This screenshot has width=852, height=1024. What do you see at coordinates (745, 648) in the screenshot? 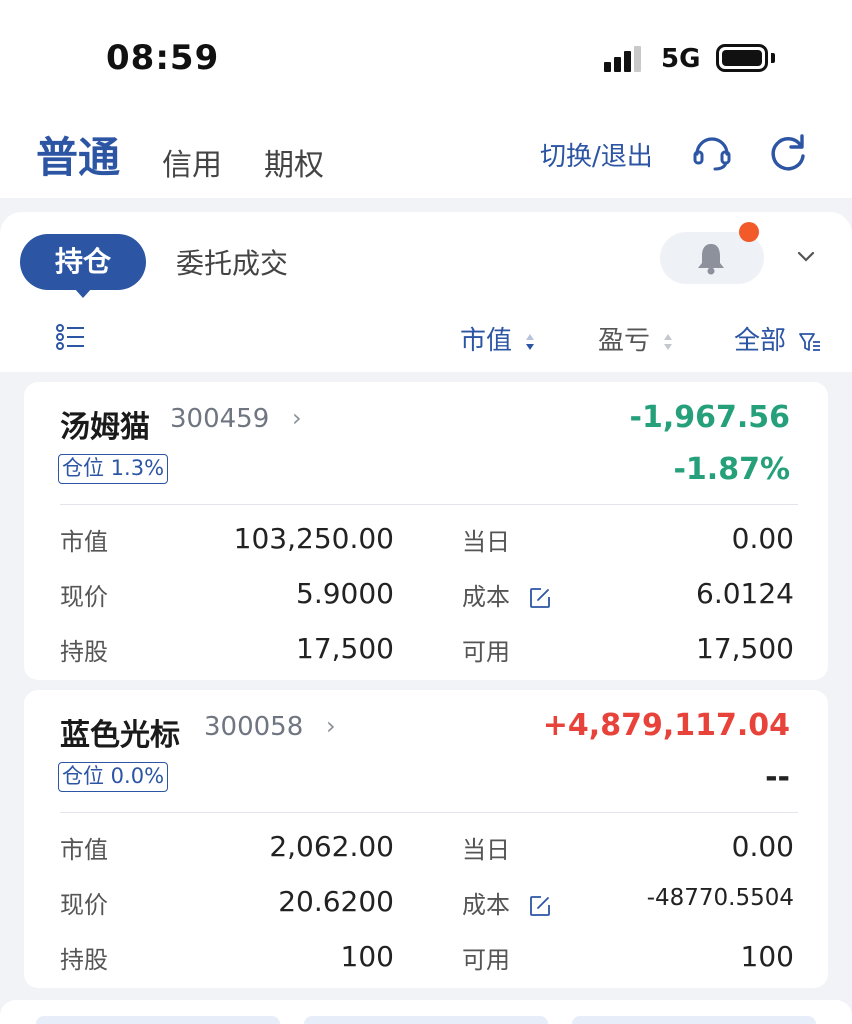
I see `shares-available: 17,500` at bounding box center [745, 648].